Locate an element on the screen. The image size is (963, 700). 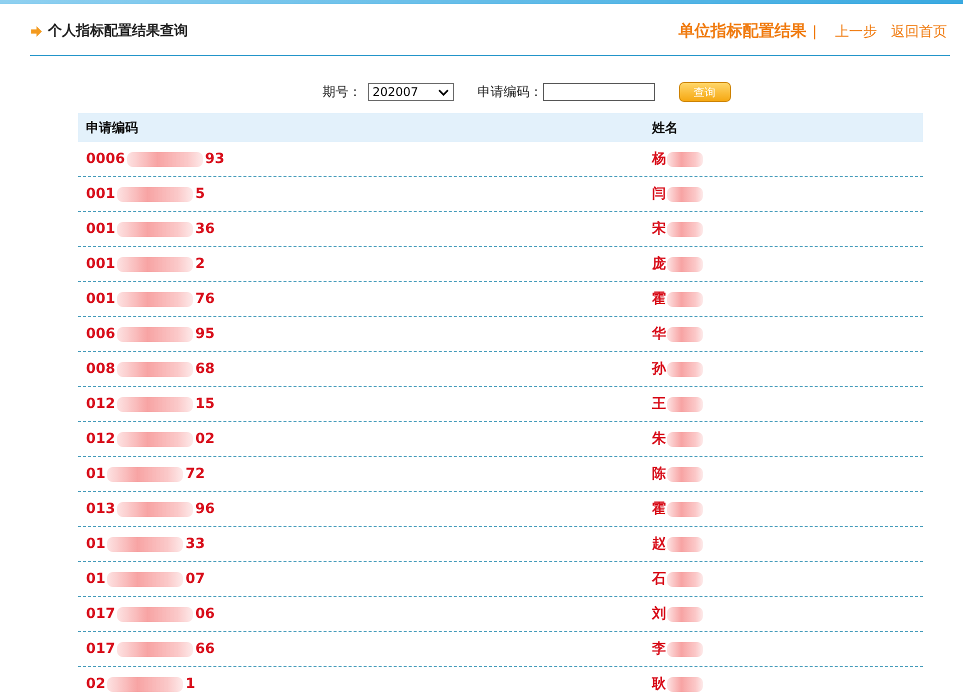
code-text: 33 is located at coordinates (195, 544).